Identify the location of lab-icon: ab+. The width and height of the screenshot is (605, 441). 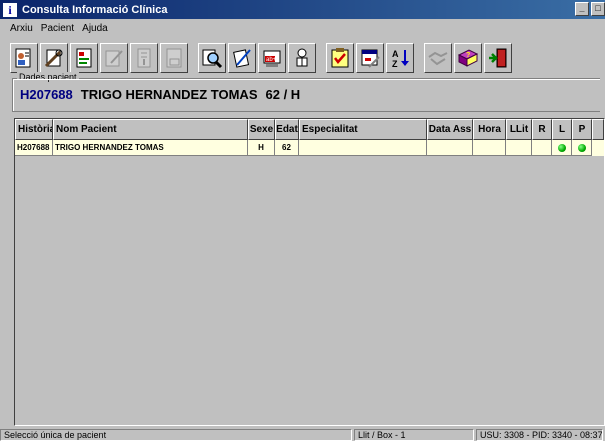
(272, 58).